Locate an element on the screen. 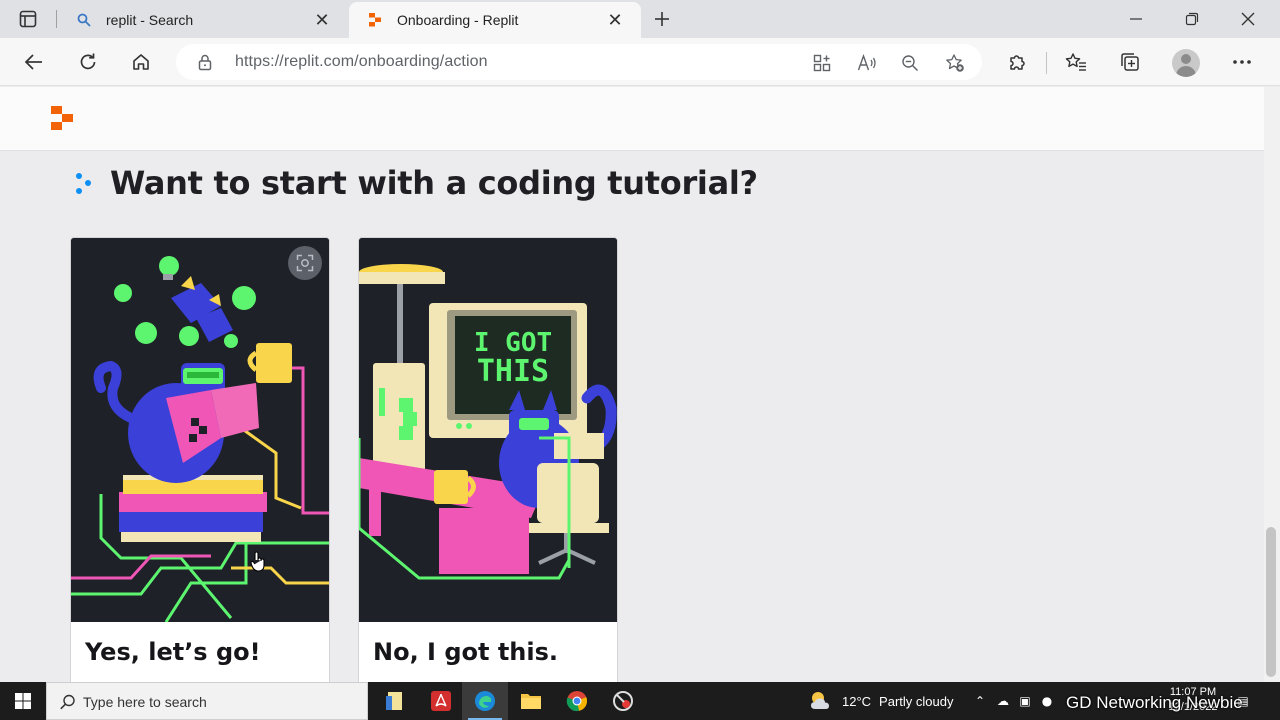 The width and height of the screenshot is (1280, 720). expand-image-button is located at coordinates (305, 263).